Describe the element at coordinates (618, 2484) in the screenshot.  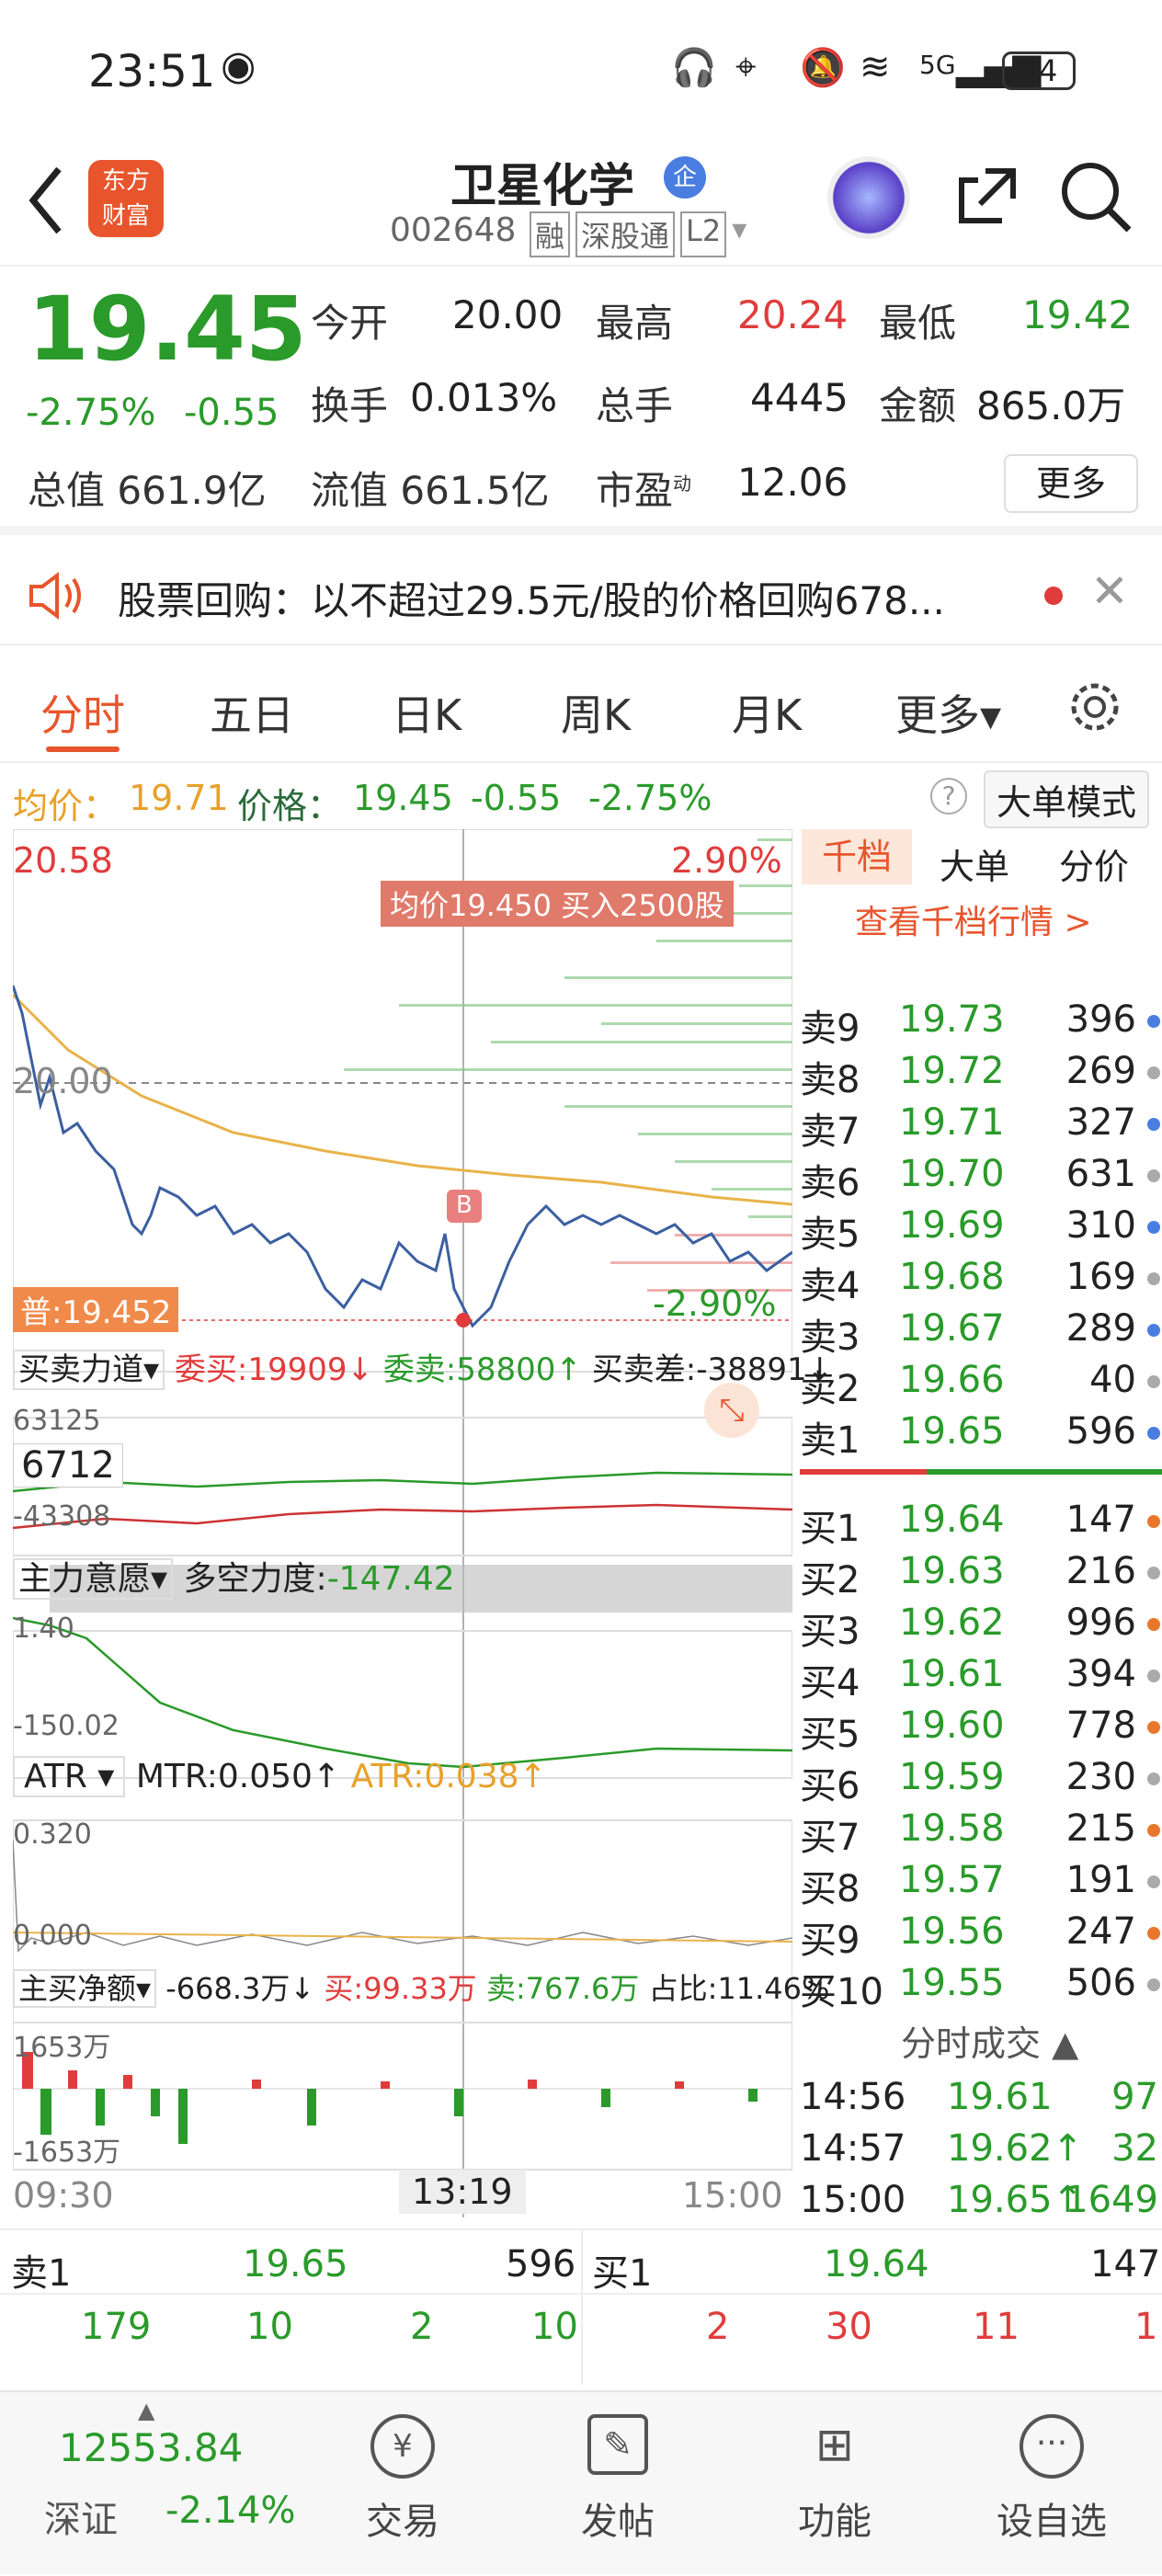
I see `nav-post: ✎ 发帖` at that location.